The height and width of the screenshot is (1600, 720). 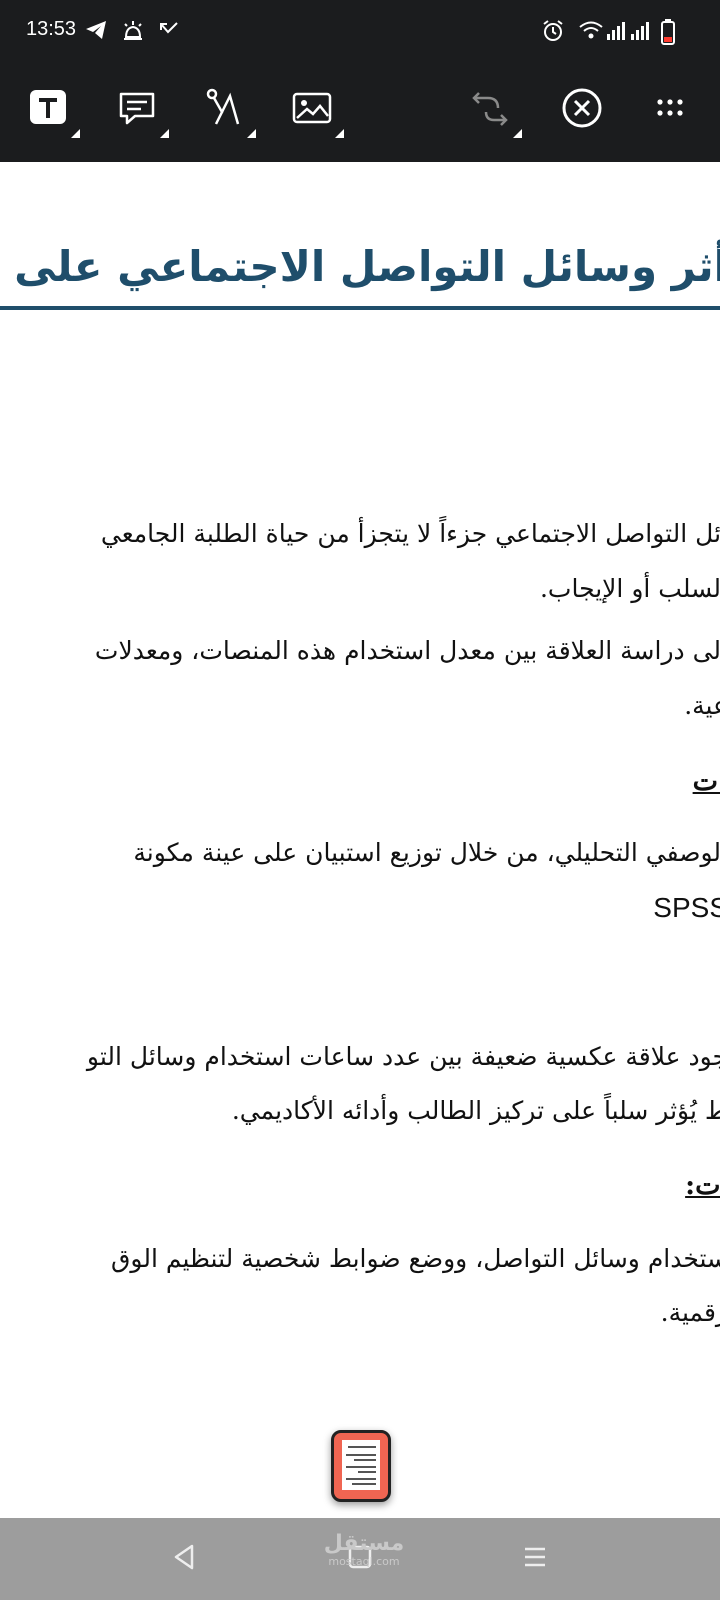 I want to click on image-tool-button, so click(x=317, y=112).